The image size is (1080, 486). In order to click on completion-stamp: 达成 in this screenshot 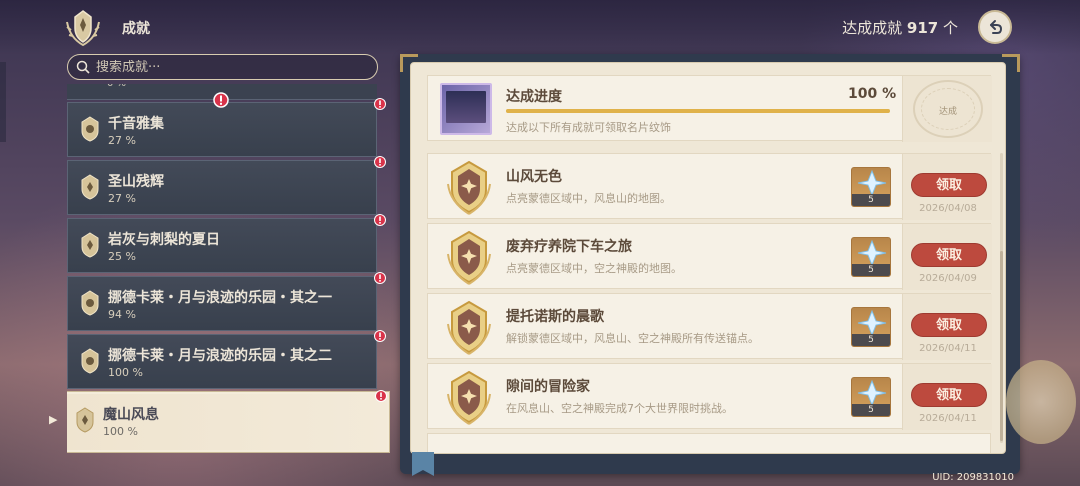, I will do `click(947, 109)`.